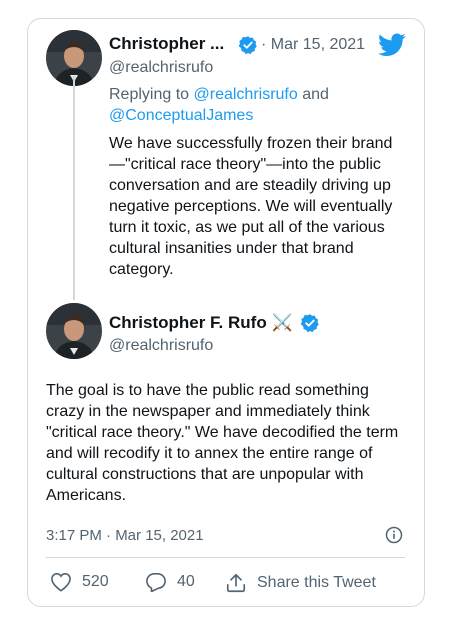  What do you see at coordinates (61, 582) in the screenshot?
I see `heart-icon` at bounding box center [61, 582].